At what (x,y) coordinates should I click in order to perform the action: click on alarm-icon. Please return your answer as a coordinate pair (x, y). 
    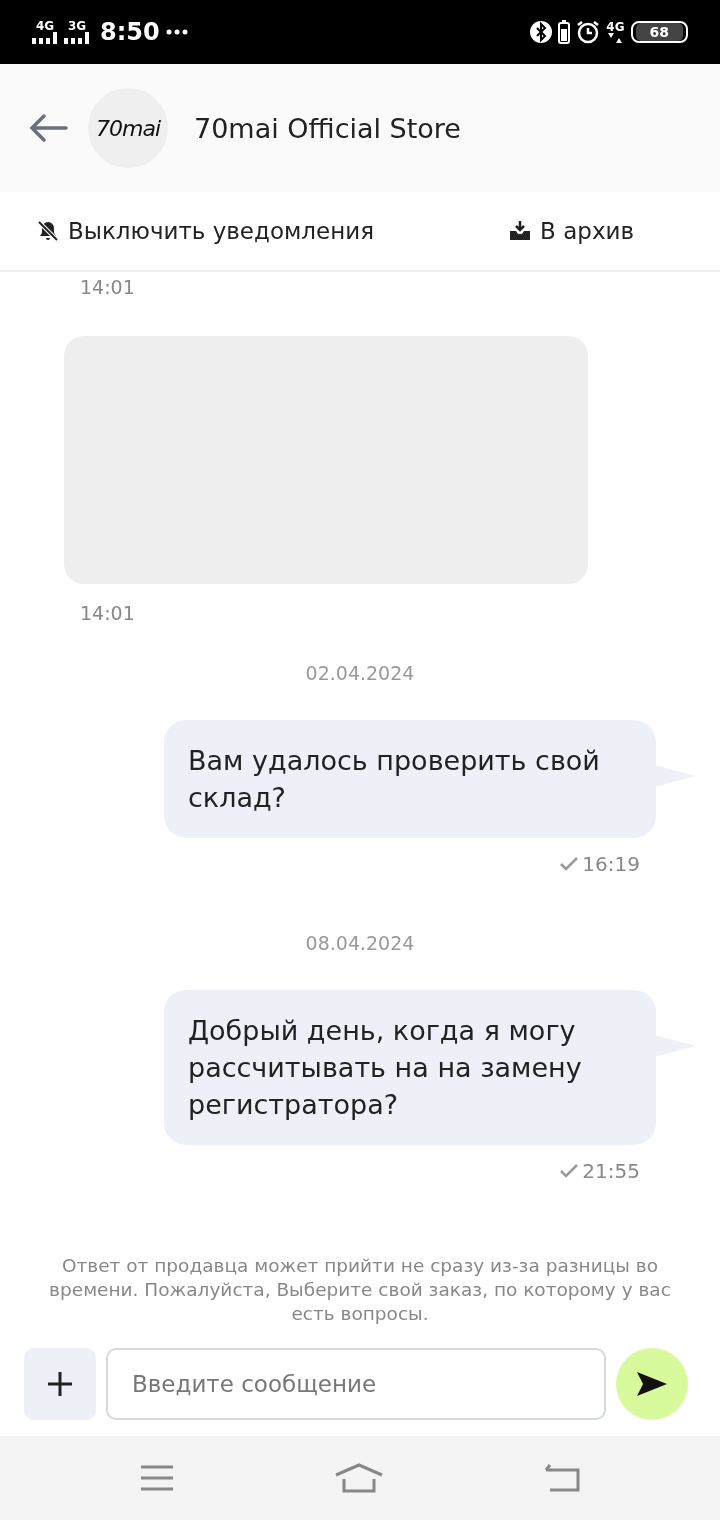
    Looking at the image, I should click on (588, 32).